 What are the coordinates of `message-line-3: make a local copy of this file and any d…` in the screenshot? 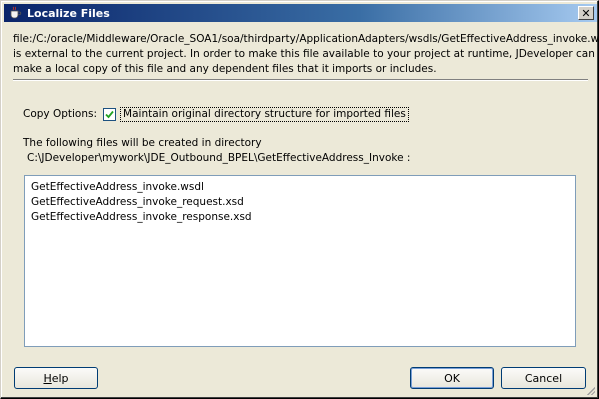 It's located at (225, 69).